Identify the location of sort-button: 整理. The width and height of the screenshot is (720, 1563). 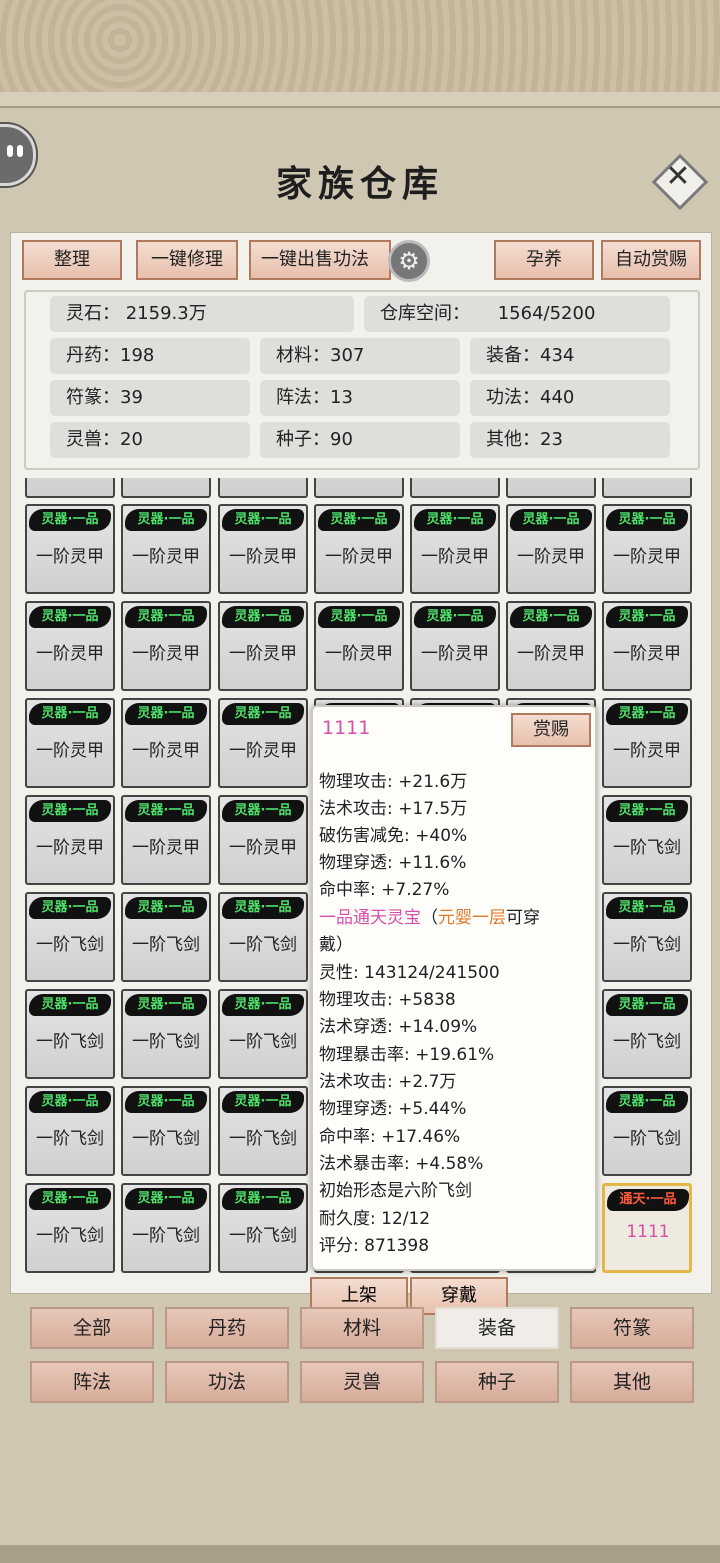
(72, 260).